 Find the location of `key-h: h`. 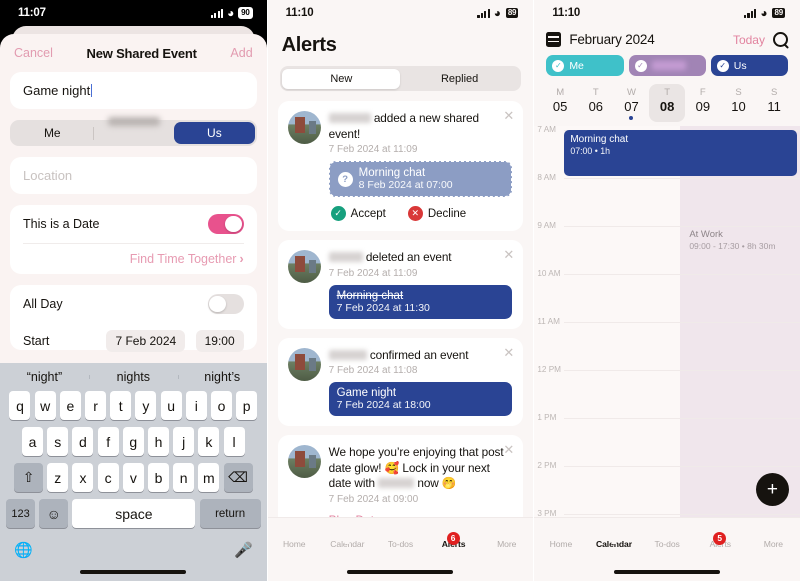

key-h: h is located at coordinates (159, 441).